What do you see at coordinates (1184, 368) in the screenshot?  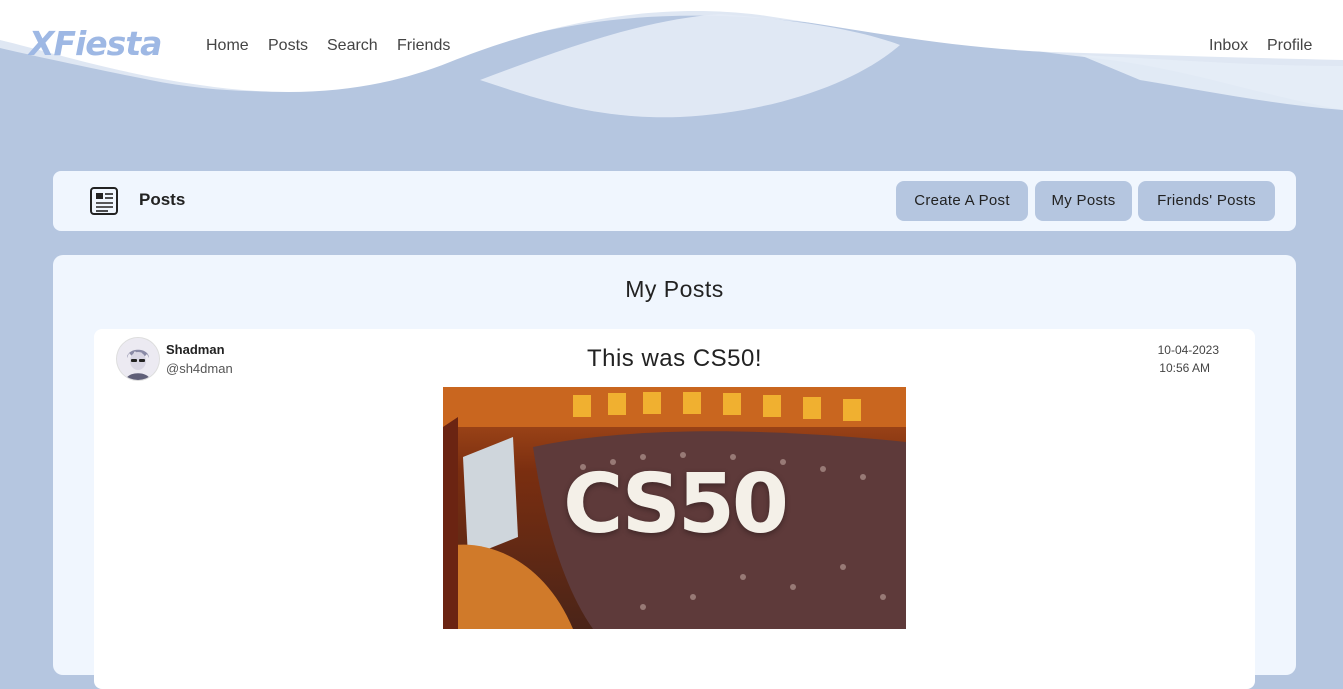 I see `post-time: 10:56 AM` at bounding box center [1184, 368].